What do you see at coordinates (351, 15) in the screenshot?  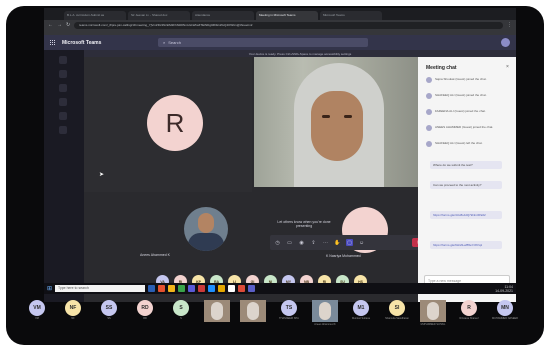 I see `browser-tab: Microsoft Teams` at bounding box center [351, 15].